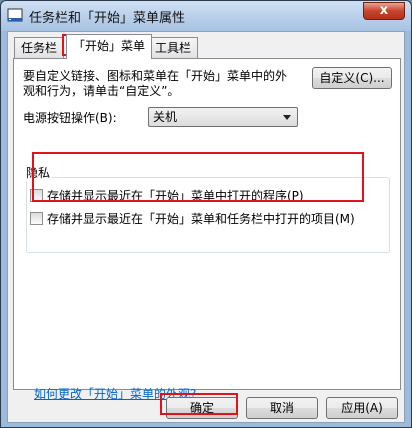 Image resolution: width=412 pixels, height=428 pixels. I want to click on cancel-button: 取消, so click(282, 408).